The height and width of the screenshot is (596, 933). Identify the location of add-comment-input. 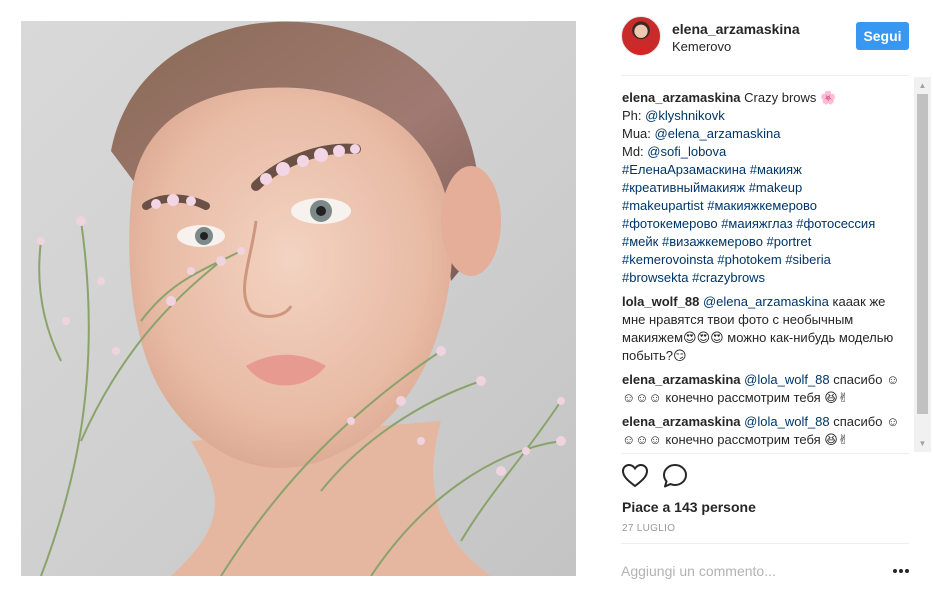
(751, 571).